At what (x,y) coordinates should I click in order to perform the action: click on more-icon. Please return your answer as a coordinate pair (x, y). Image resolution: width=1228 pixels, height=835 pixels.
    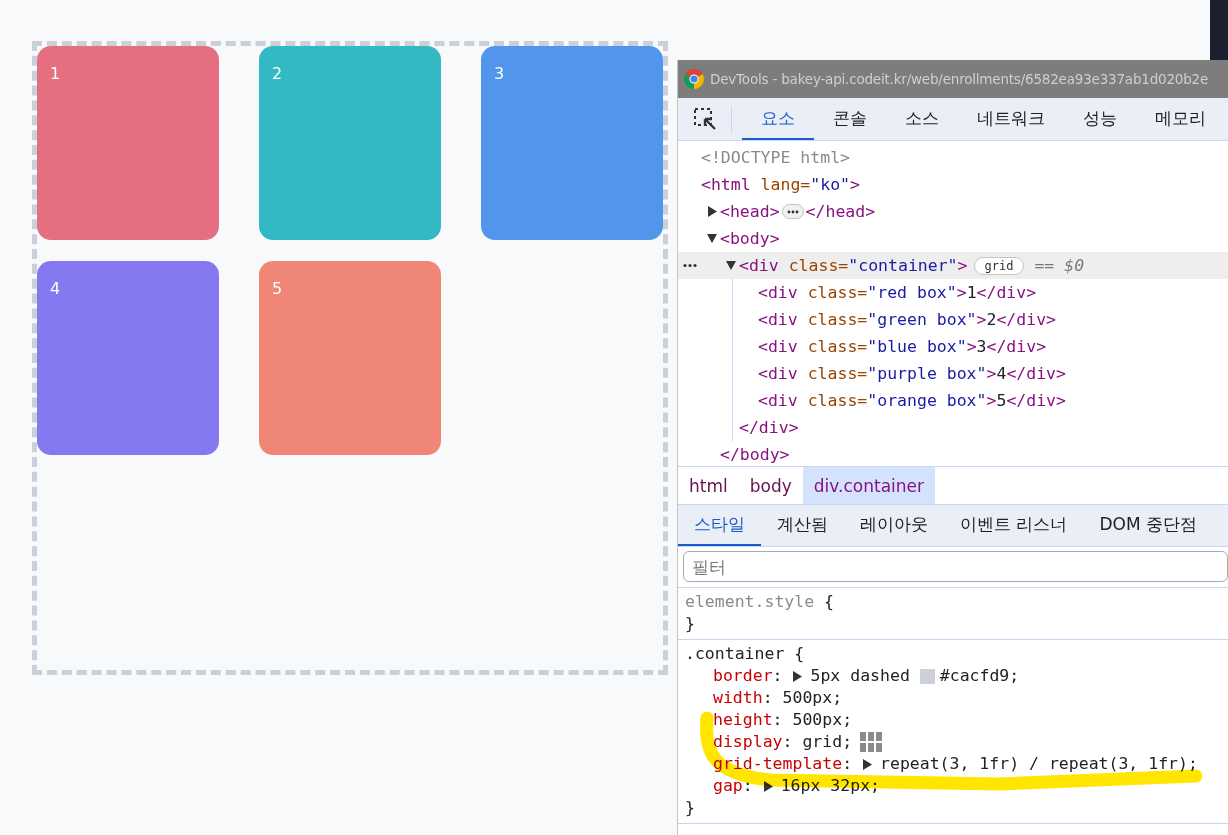
    Looking at the image, I should click on (690, 265).